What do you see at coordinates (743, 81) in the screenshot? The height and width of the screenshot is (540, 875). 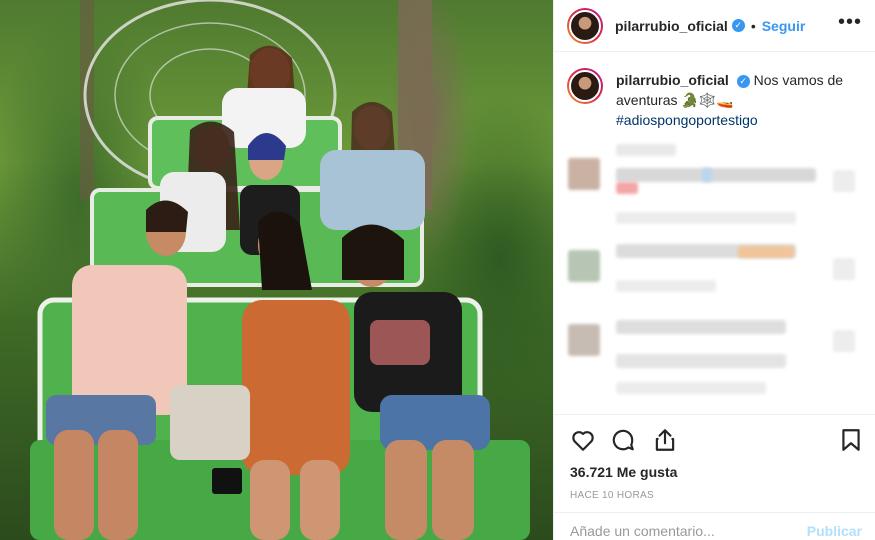 I see `caption-verified-badge-icon: ✓` at bounding box center [743, 81].